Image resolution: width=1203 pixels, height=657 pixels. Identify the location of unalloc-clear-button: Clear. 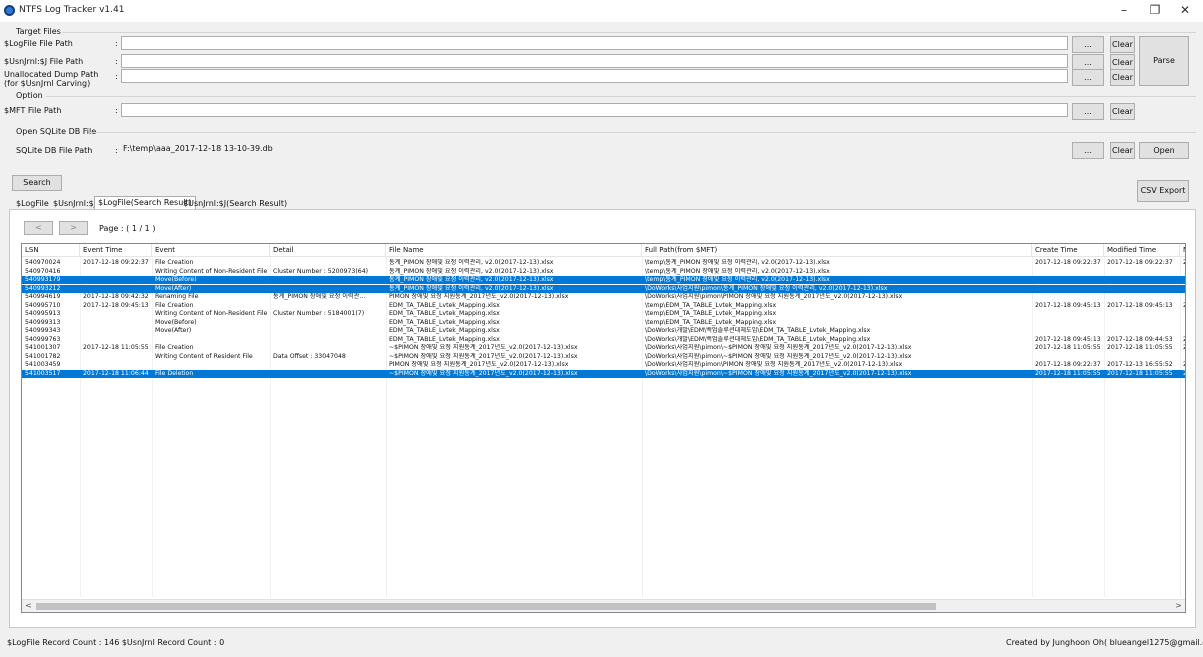
(1122, 77).